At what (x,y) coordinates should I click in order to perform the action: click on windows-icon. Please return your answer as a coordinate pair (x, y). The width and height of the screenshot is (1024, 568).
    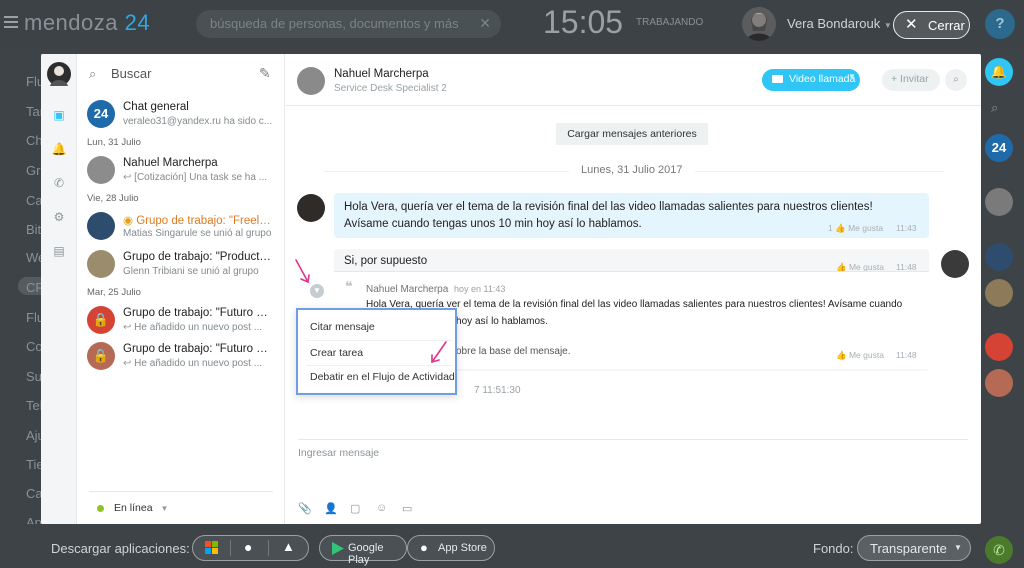
    Looking at the image, I should click on (212, 548).